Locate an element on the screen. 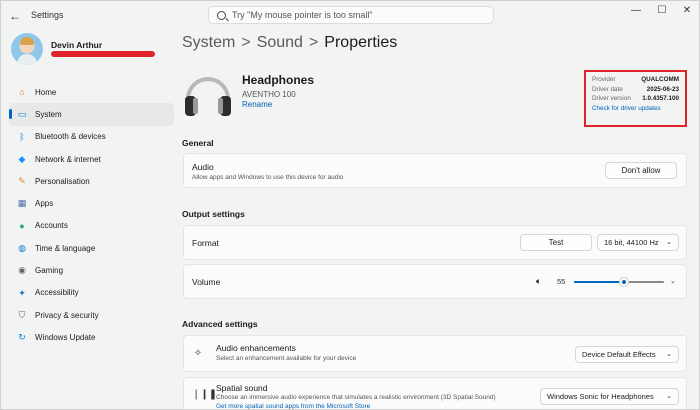 This screenshot has width=700, height=410. sidebar-item-home: ⌂ Home is located at coordinates (91, 92).